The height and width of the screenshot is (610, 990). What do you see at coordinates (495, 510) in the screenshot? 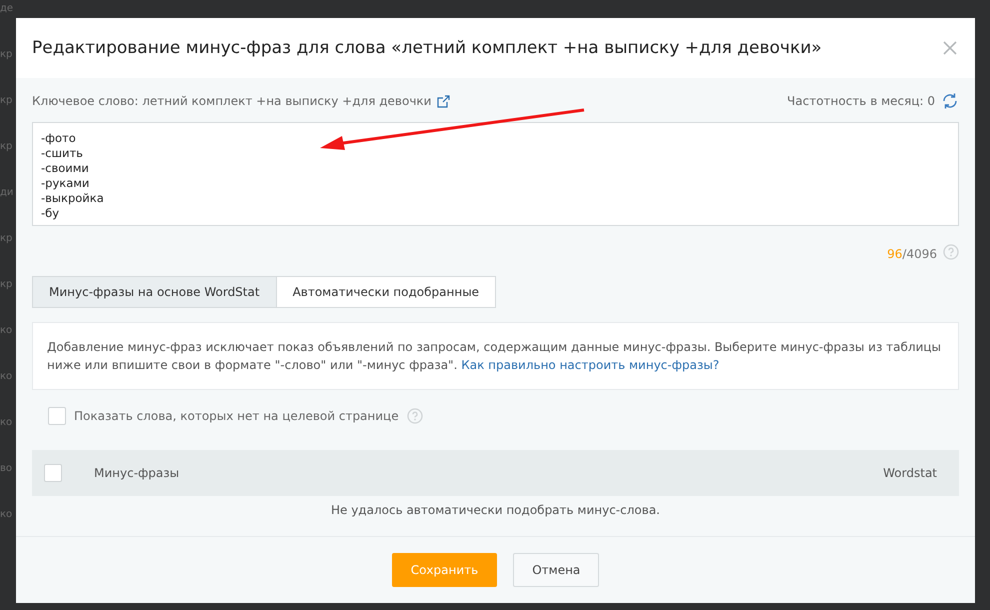
I see `empty-message: Не удалось автоматически подобрать минус-слова.` at bounding box center [495, 510].